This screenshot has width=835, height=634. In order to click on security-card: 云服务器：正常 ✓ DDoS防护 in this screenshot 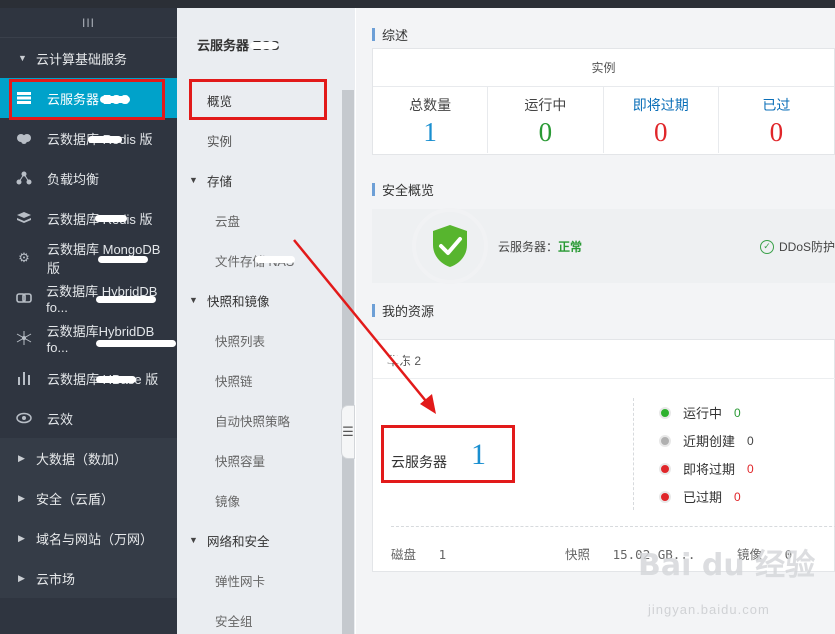, I will do `click(603, 246)`.